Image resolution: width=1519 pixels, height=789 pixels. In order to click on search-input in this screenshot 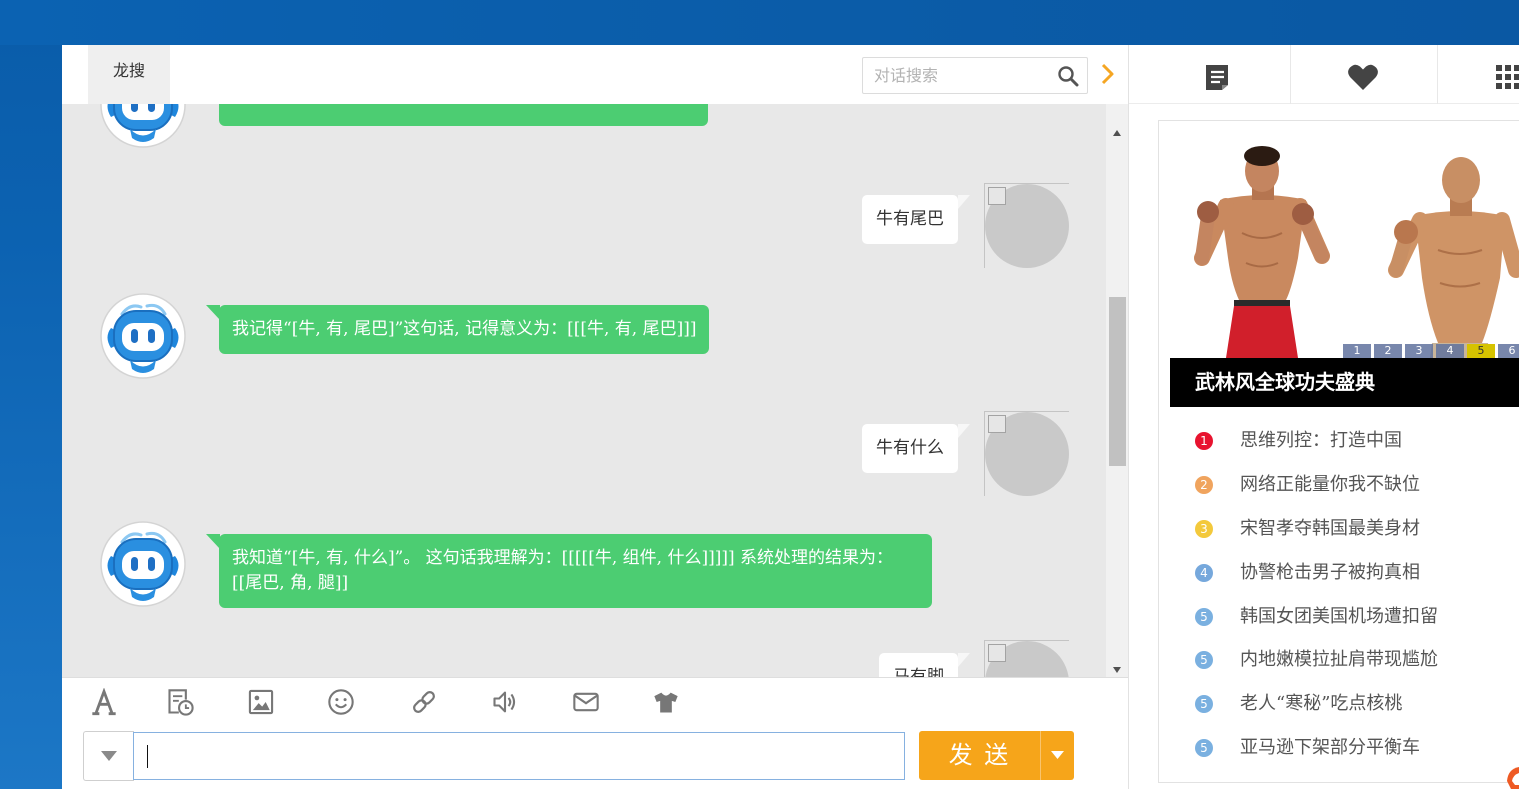, I will do `click(963, 76)`.